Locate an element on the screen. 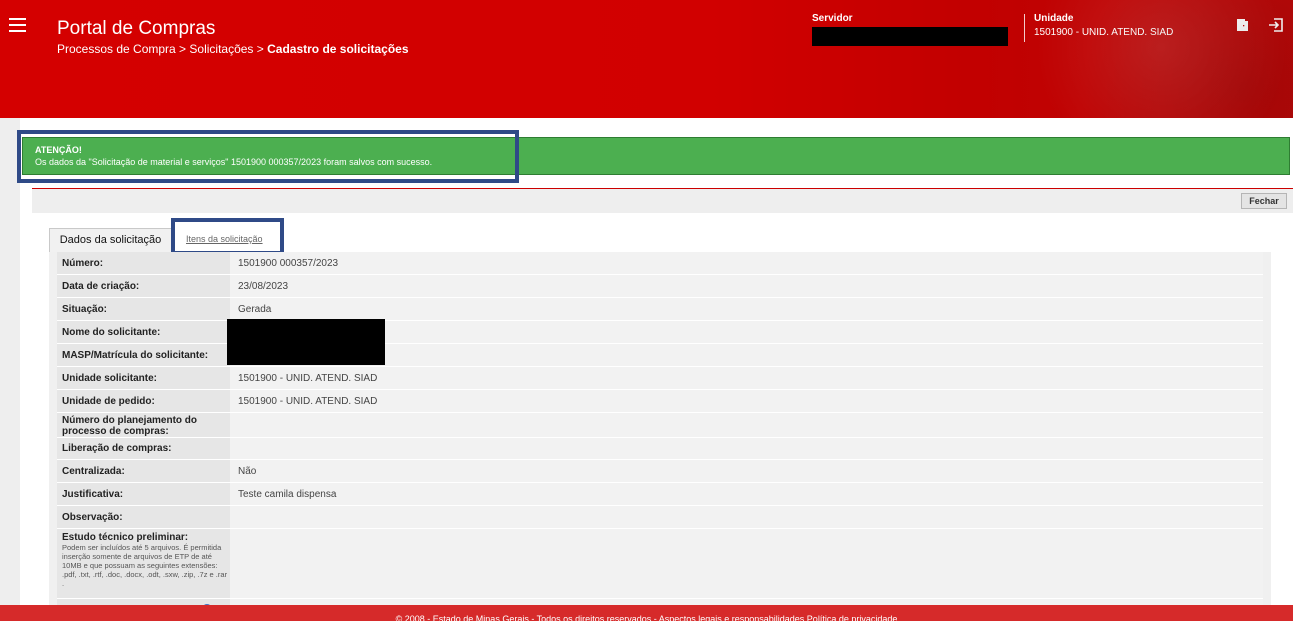 The height and width of the screenshot is (621, 1293). header-divider is located at coordinates (1024, 28).